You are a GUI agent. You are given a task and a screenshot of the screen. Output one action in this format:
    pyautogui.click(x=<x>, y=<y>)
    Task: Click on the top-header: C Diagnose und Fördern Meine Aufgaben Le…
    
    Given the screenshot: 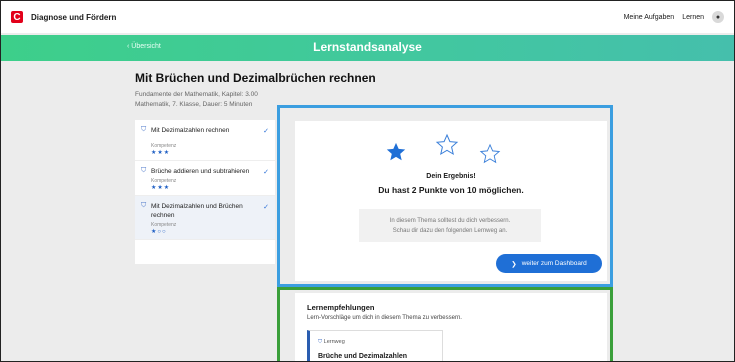 What is the action you would take?
    pyautogui.click(x=367, y=17)
    